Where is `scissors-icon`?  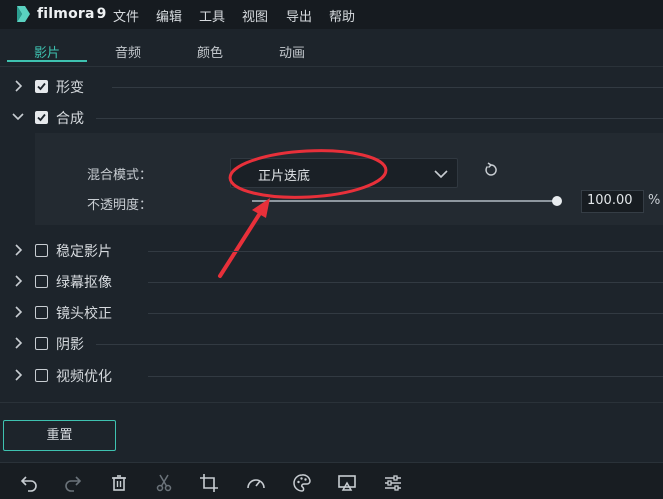
scissors-icon is located at coordinates (164, 483).